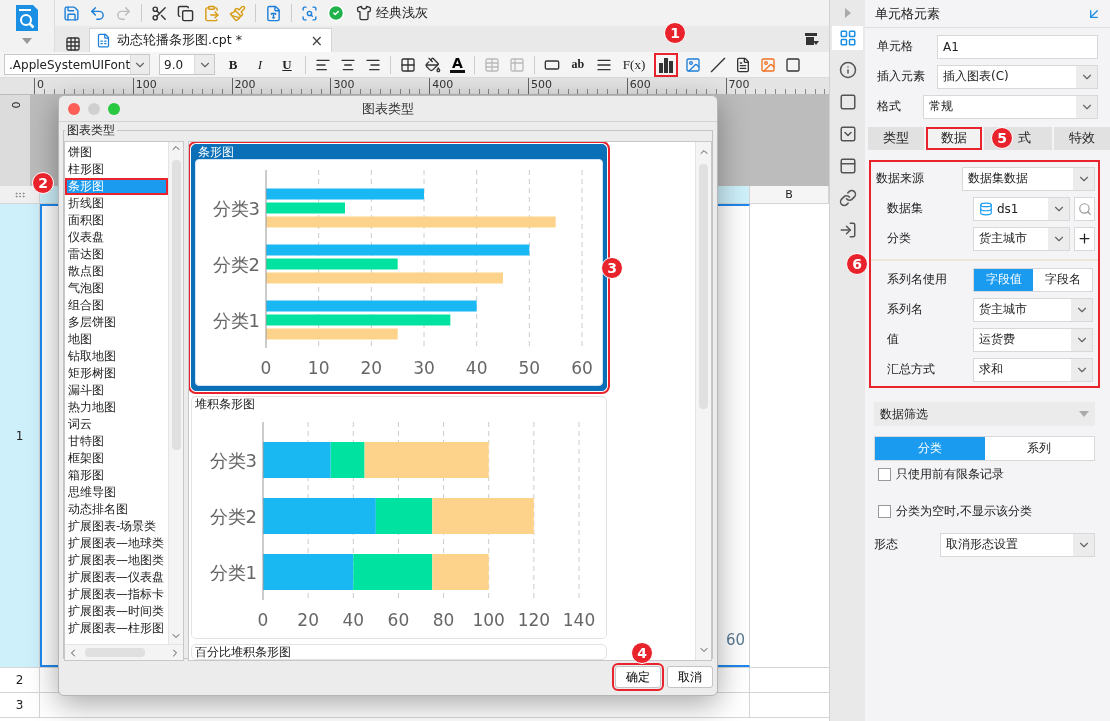  I want to click on row-header: 1, so click(20, 435).